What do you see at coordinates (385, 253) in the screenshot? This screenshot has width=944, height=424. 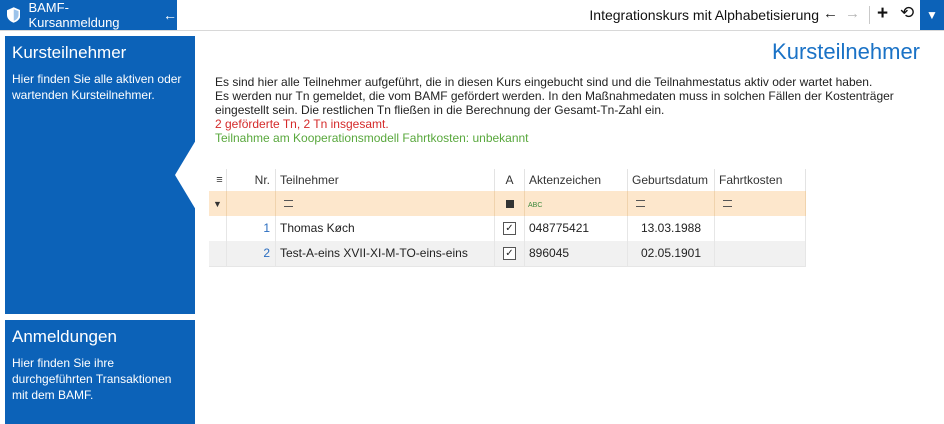 I see `cell-teilnehmer: Test-A-eins XVII-XI-M-TO-eins-eins` at bounding box center [385, 253].